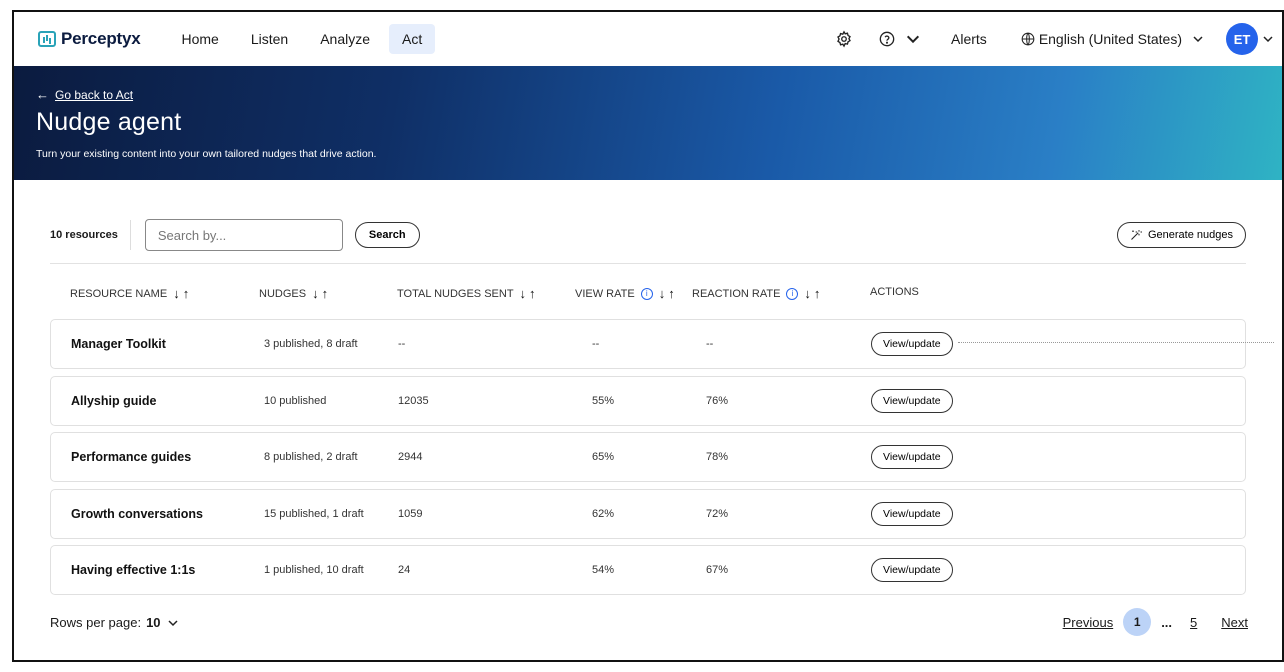 The image size is (1284, 672). What do you see at coordinates (153, 622) in the screenshot?
I see `rows-per-page-value: 10` at bounding box center [153, 622].